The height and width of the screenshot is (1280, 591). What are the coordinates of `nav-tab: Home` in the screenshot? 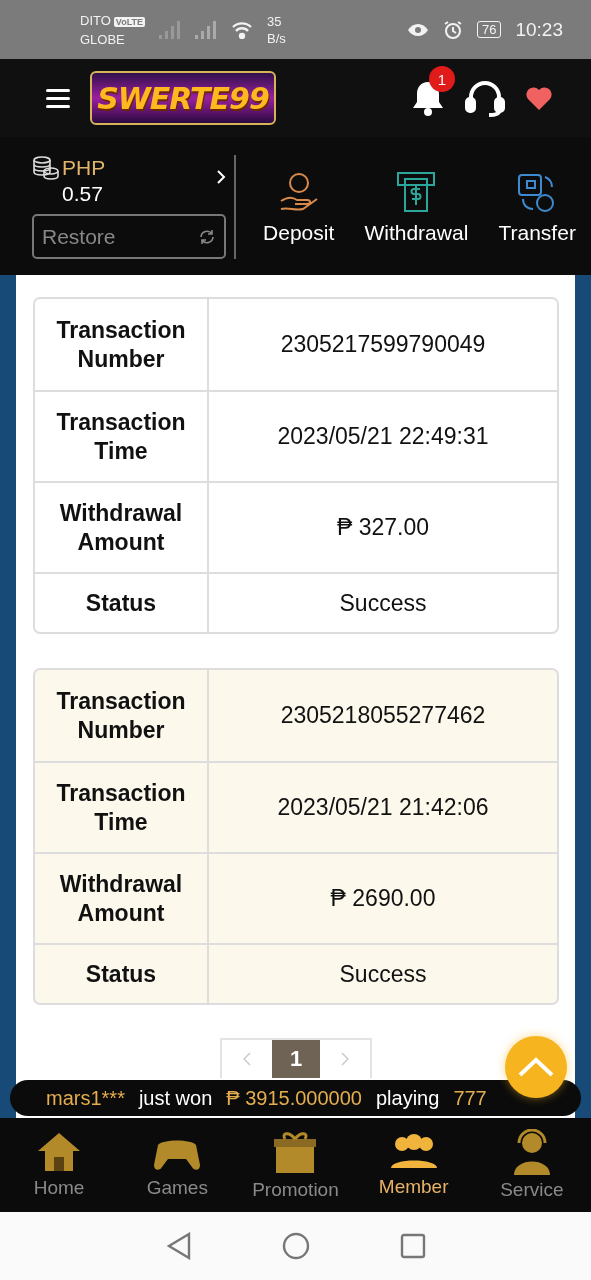 It's located at (59, 1165).